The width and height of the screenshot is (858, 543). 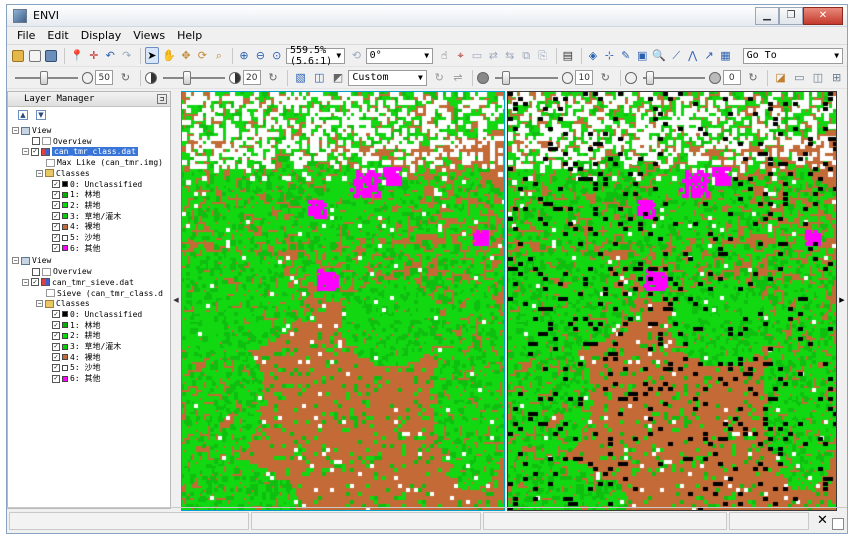 I want to click on collapse-all-icon: ▲, so click(x=23, y=115).